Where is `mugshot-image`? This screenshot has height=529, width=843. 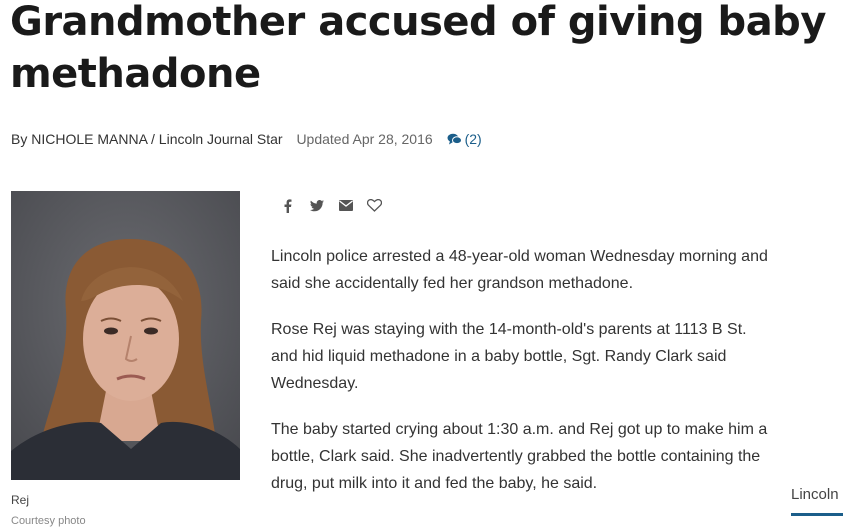 mugshot-image is located at coordinates (125, 335).